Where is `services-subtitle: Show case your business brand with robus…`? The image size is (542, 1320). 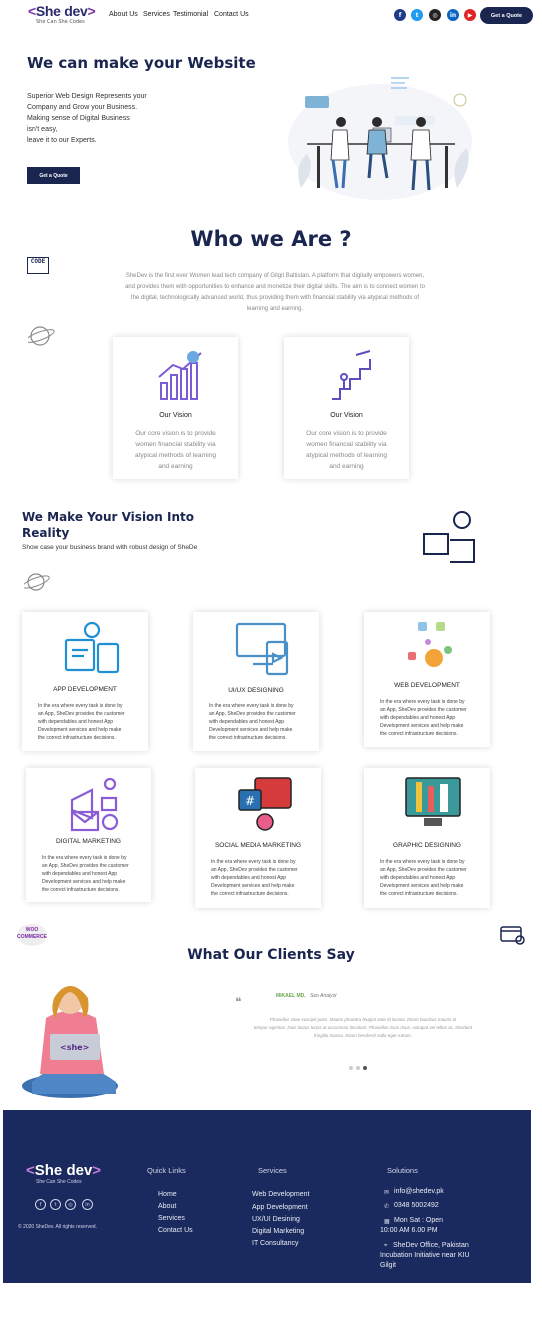 services-subtitle: Show case your business brand with robus… is located at coordinates (110, 547).